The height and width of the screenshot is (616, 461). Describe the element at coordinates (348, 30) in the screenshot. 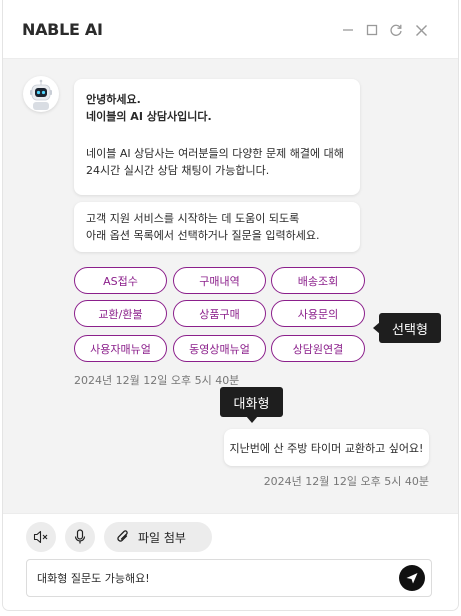

I see `minimize-icon` at that location.